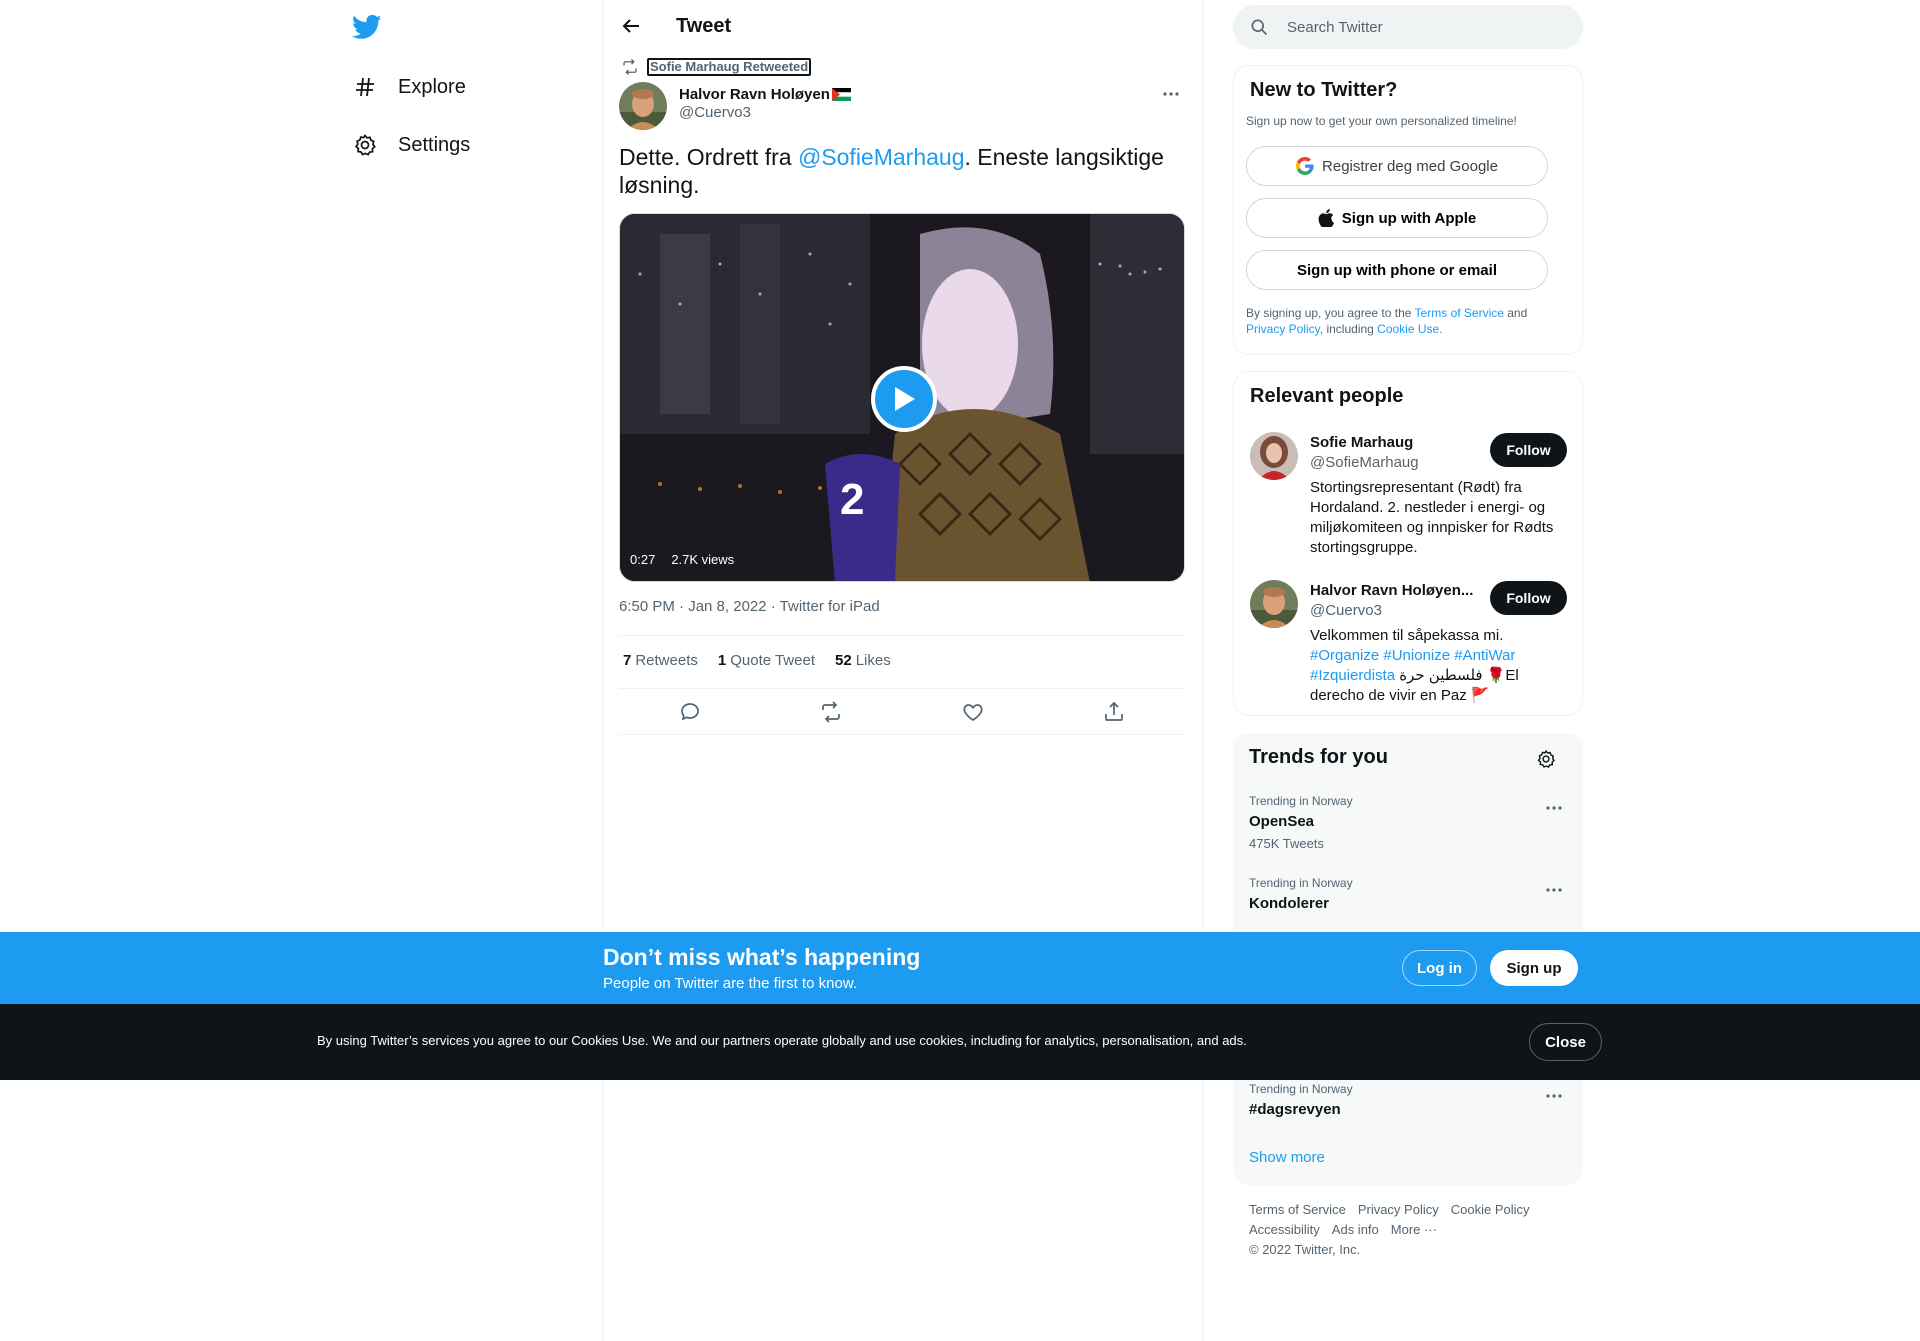  I want to click on login-button: Log in, so click(1439, 968).